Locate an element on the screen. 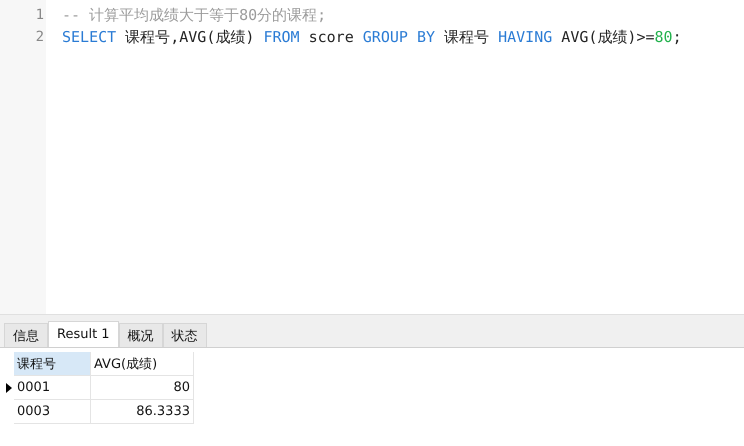 This screenshot has width=744, height=446. result-tab: 状态 is located at coordinates (184, 335).